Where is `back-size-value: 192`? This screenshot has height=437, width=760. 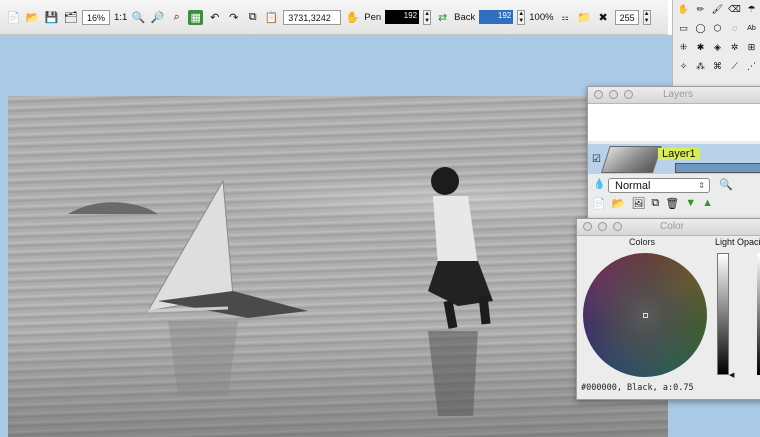
back-size-value: 192 is located at coordinates (504, 15).